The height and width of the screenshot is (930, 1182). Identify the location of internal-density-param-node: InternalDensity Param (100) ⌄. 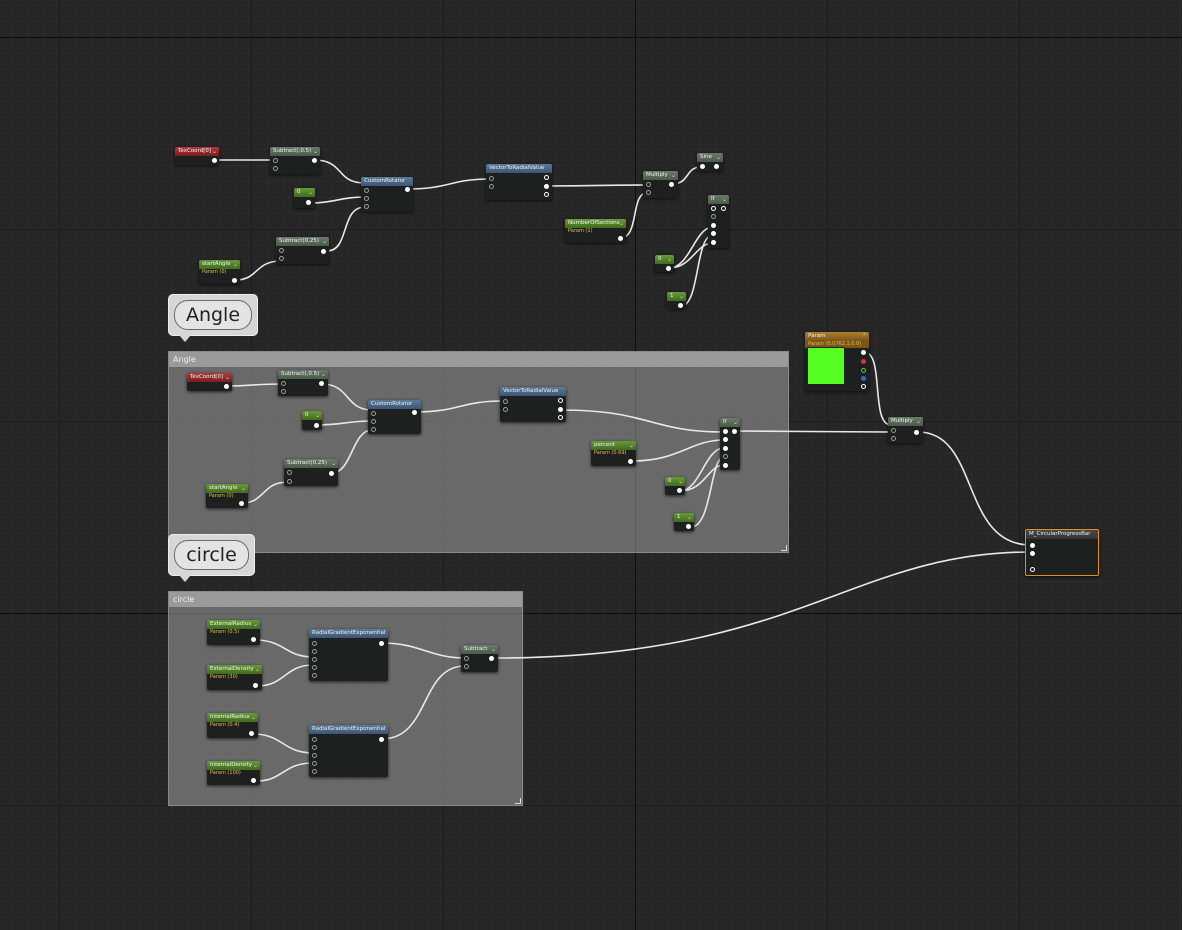
(233, 773).